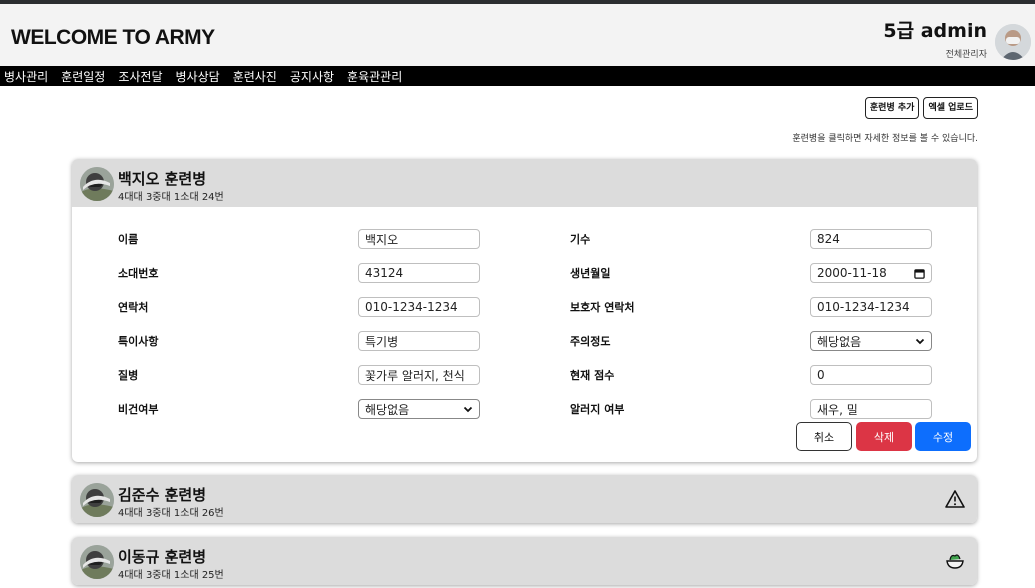  I want to click on trainee-card-header: 김준수 훈련병 4대대 3중대 1소대 26번, so click(524, 499).